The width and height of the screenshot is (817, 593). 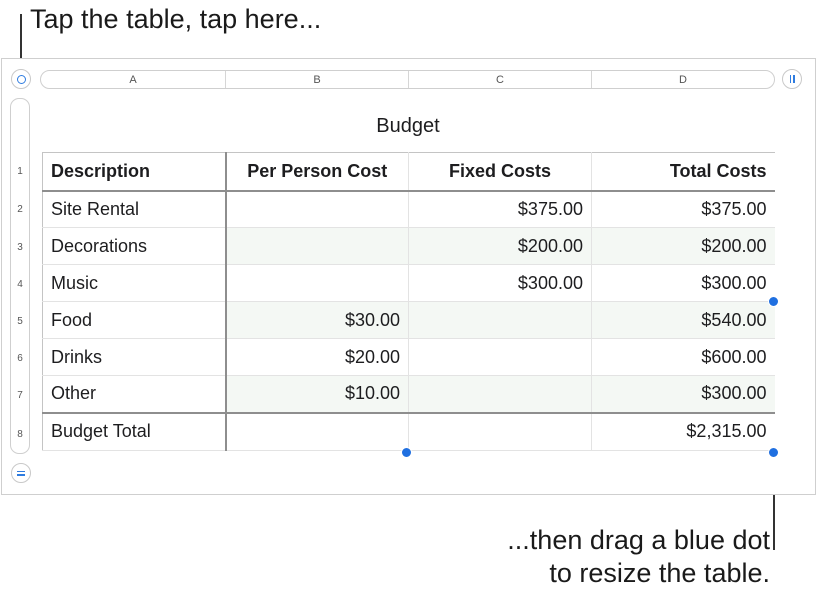 What do you see at coordinates (773, 452) in the screenshot?
I see `resize-dot-corner` at bounding box center [773, 452].